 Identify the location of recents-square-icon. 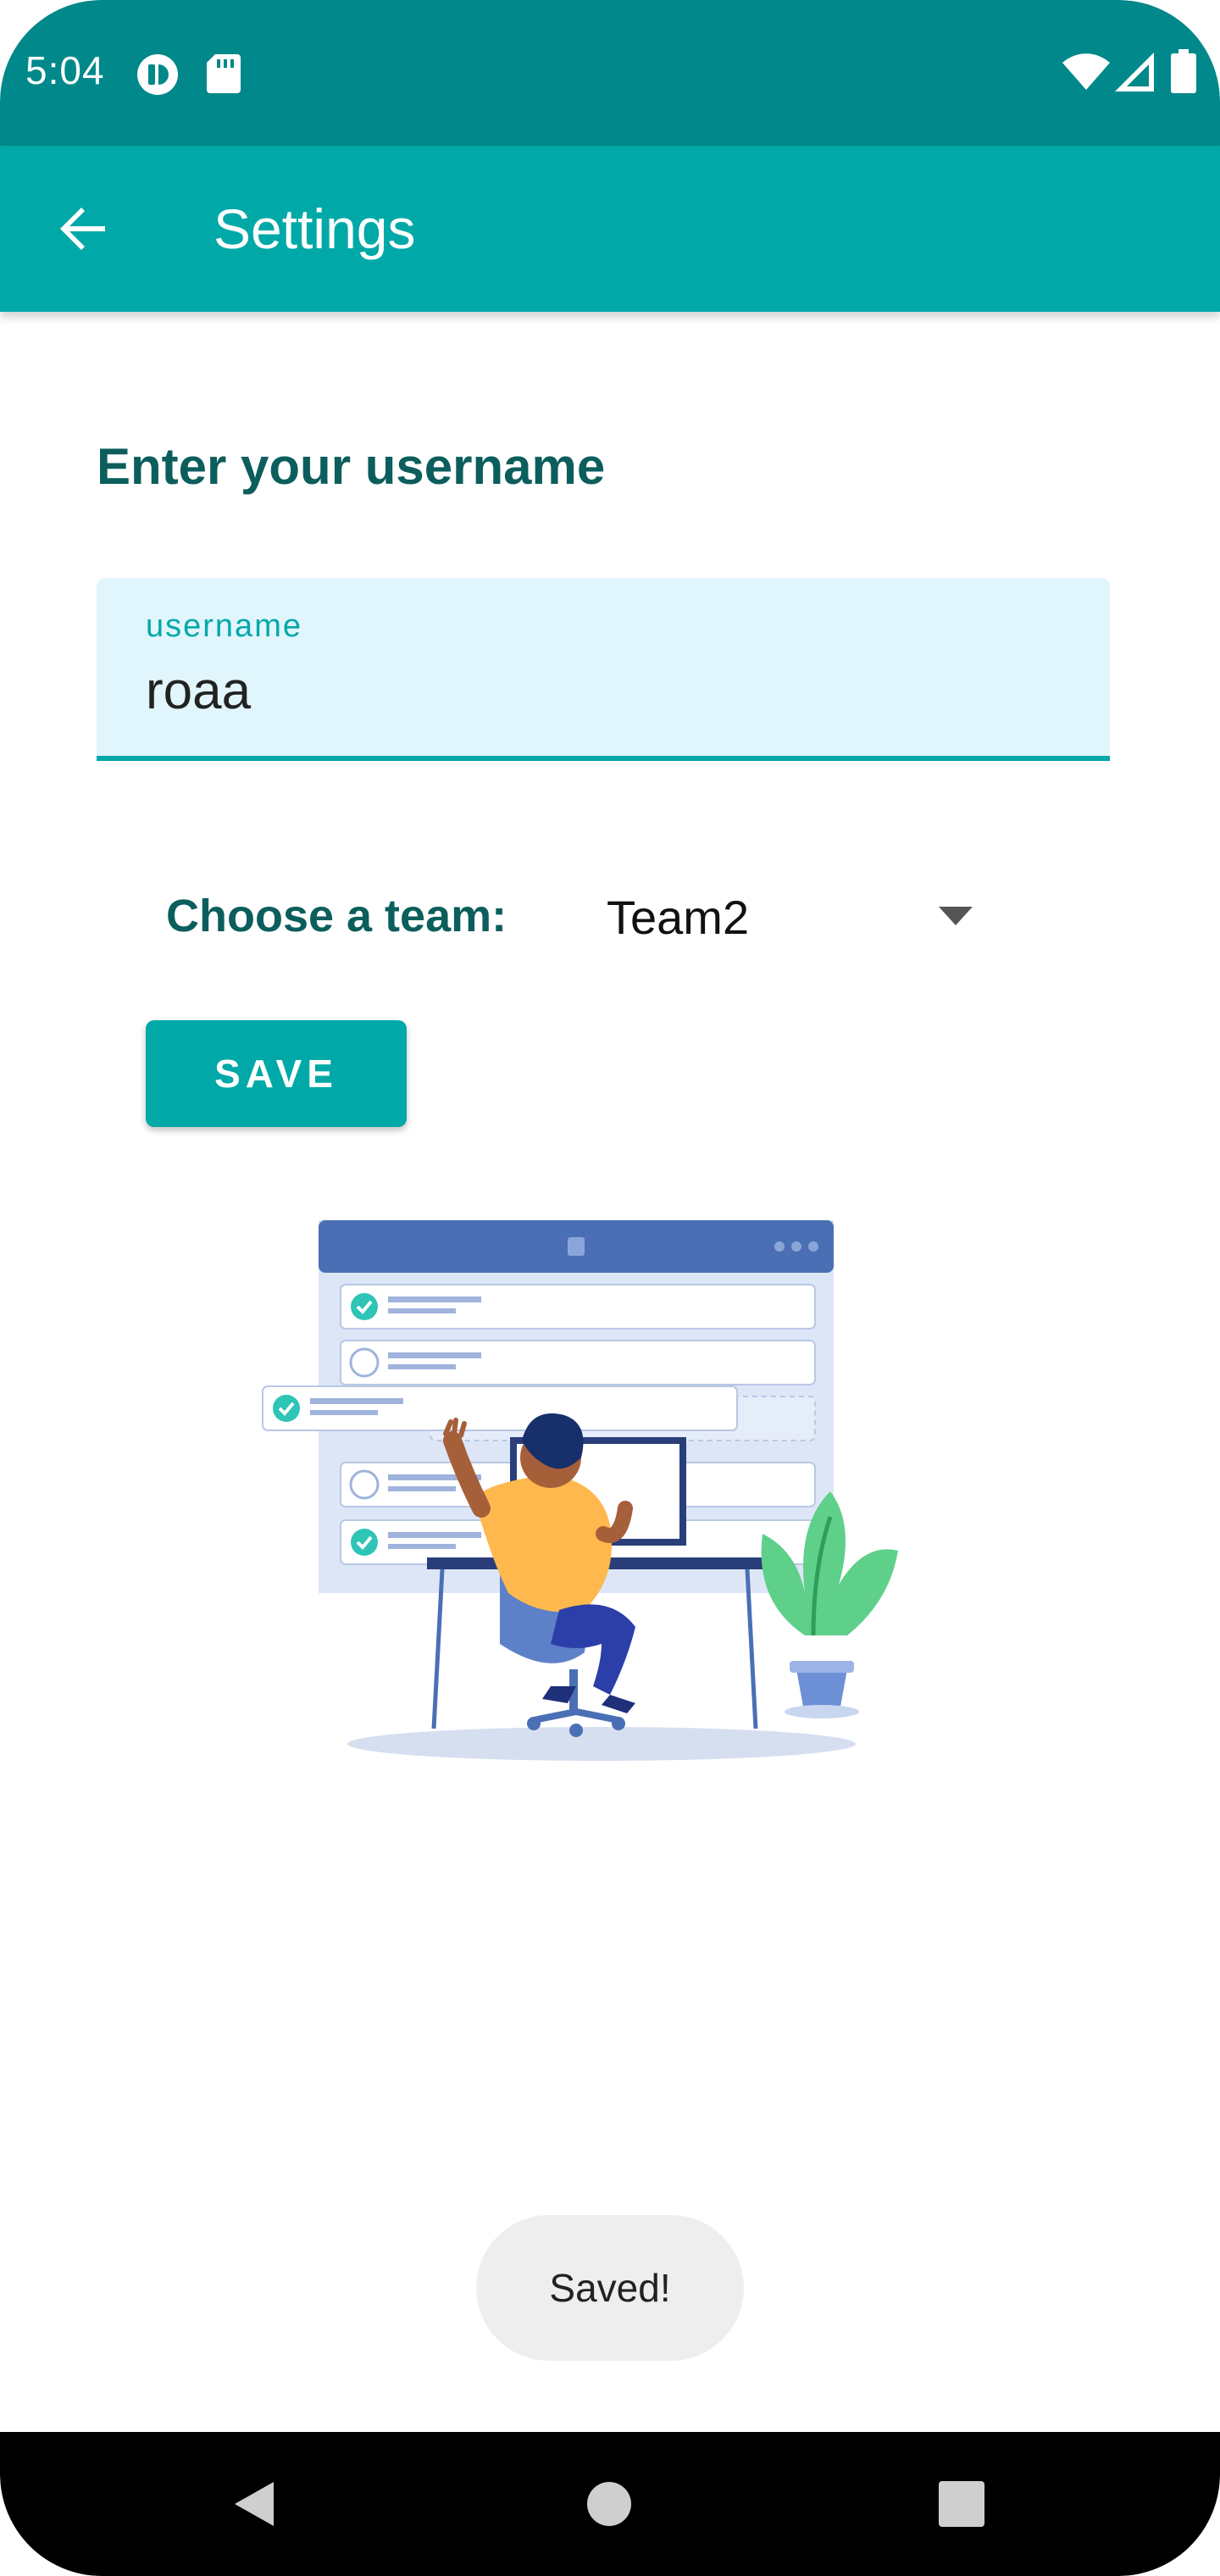
(961, 2504).